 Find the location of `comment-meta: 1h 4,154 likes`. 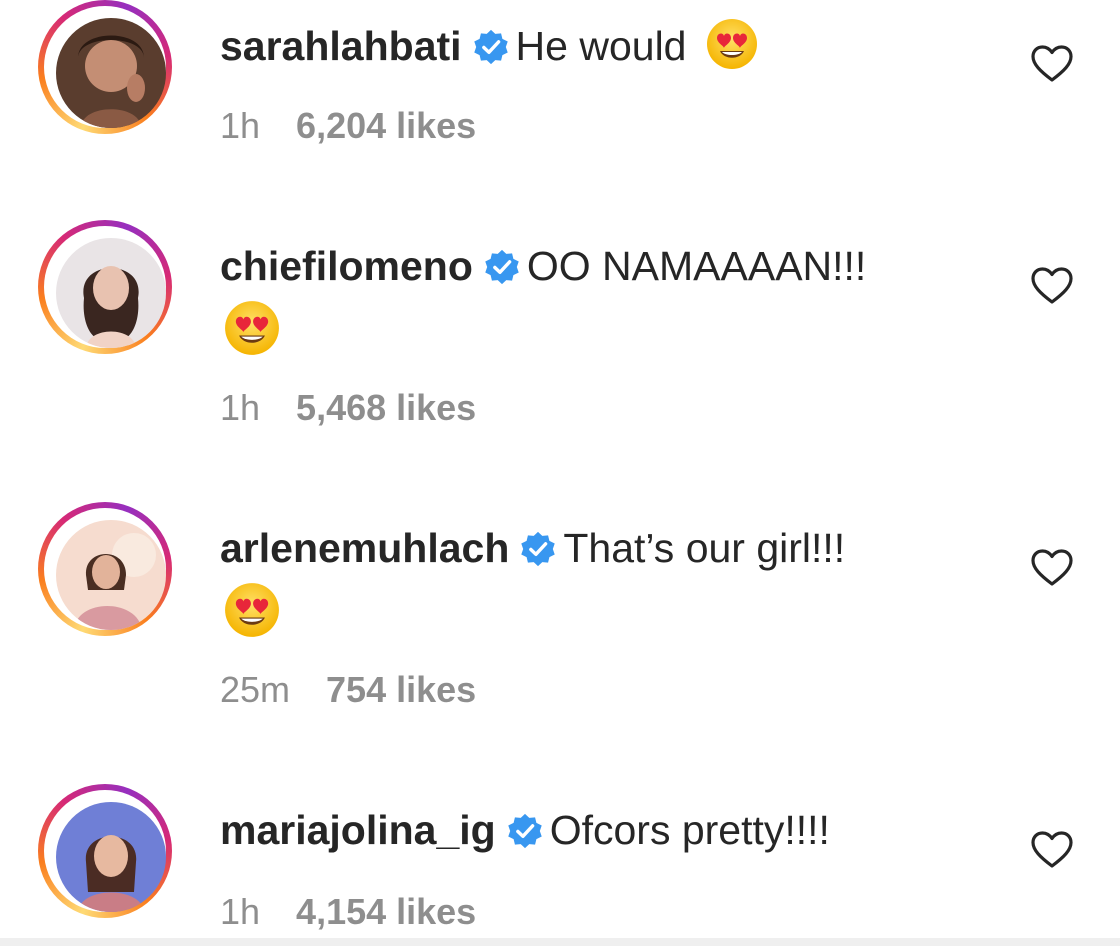

comment-meta: 1h 4,154 likes is located at coordinates (348, 912).